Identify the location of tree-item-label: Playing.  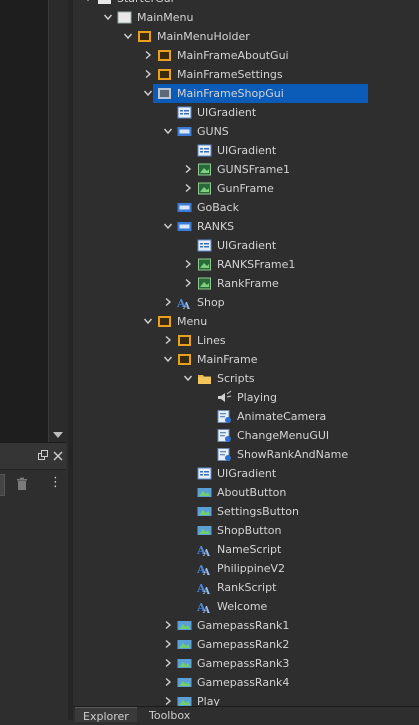
(257, 397).